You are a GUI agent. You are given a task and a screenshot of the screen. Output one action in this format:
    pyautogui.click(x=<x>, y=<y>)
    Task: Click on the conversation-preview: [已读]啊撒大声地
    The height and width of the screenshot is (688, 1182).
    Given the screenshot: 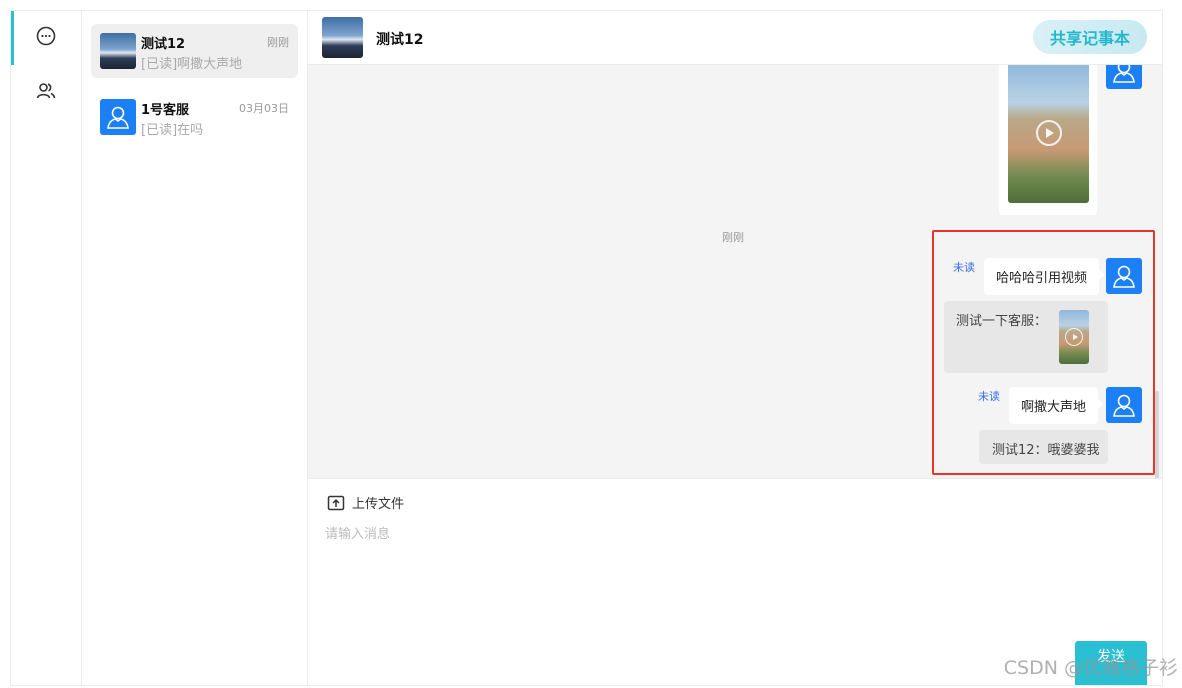 What is the action you would take?
    pyautogui.click(x=192, y=64)
    